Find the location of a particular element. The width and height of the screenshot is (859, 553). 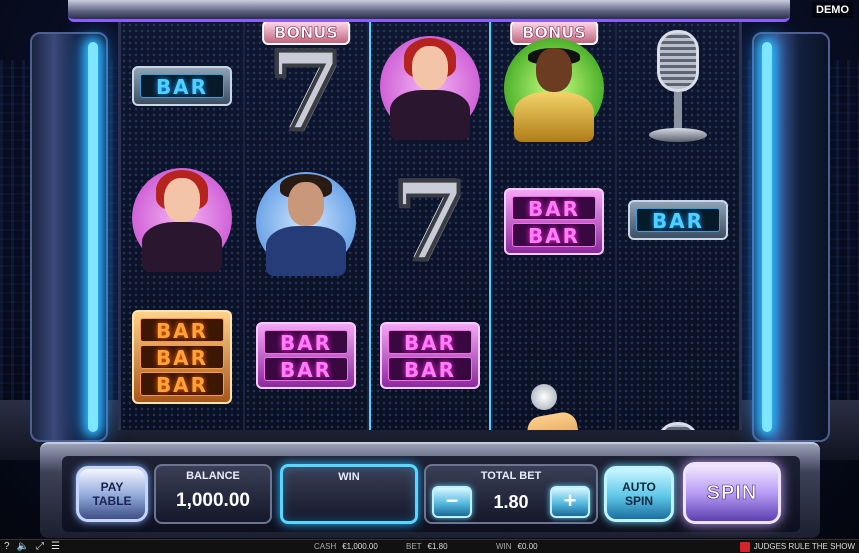

cash-label: CASH is located at coordinates (325, 546).